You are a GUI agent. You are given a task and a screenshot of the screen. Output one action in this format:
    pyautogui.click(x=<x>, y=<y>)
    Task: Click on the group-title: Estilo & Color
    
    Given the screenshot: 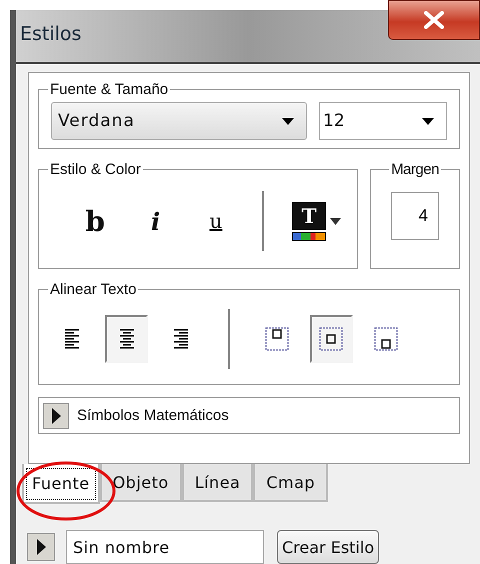 What is the action you would take?
    pyautogui.click(x=95, y=169)
    